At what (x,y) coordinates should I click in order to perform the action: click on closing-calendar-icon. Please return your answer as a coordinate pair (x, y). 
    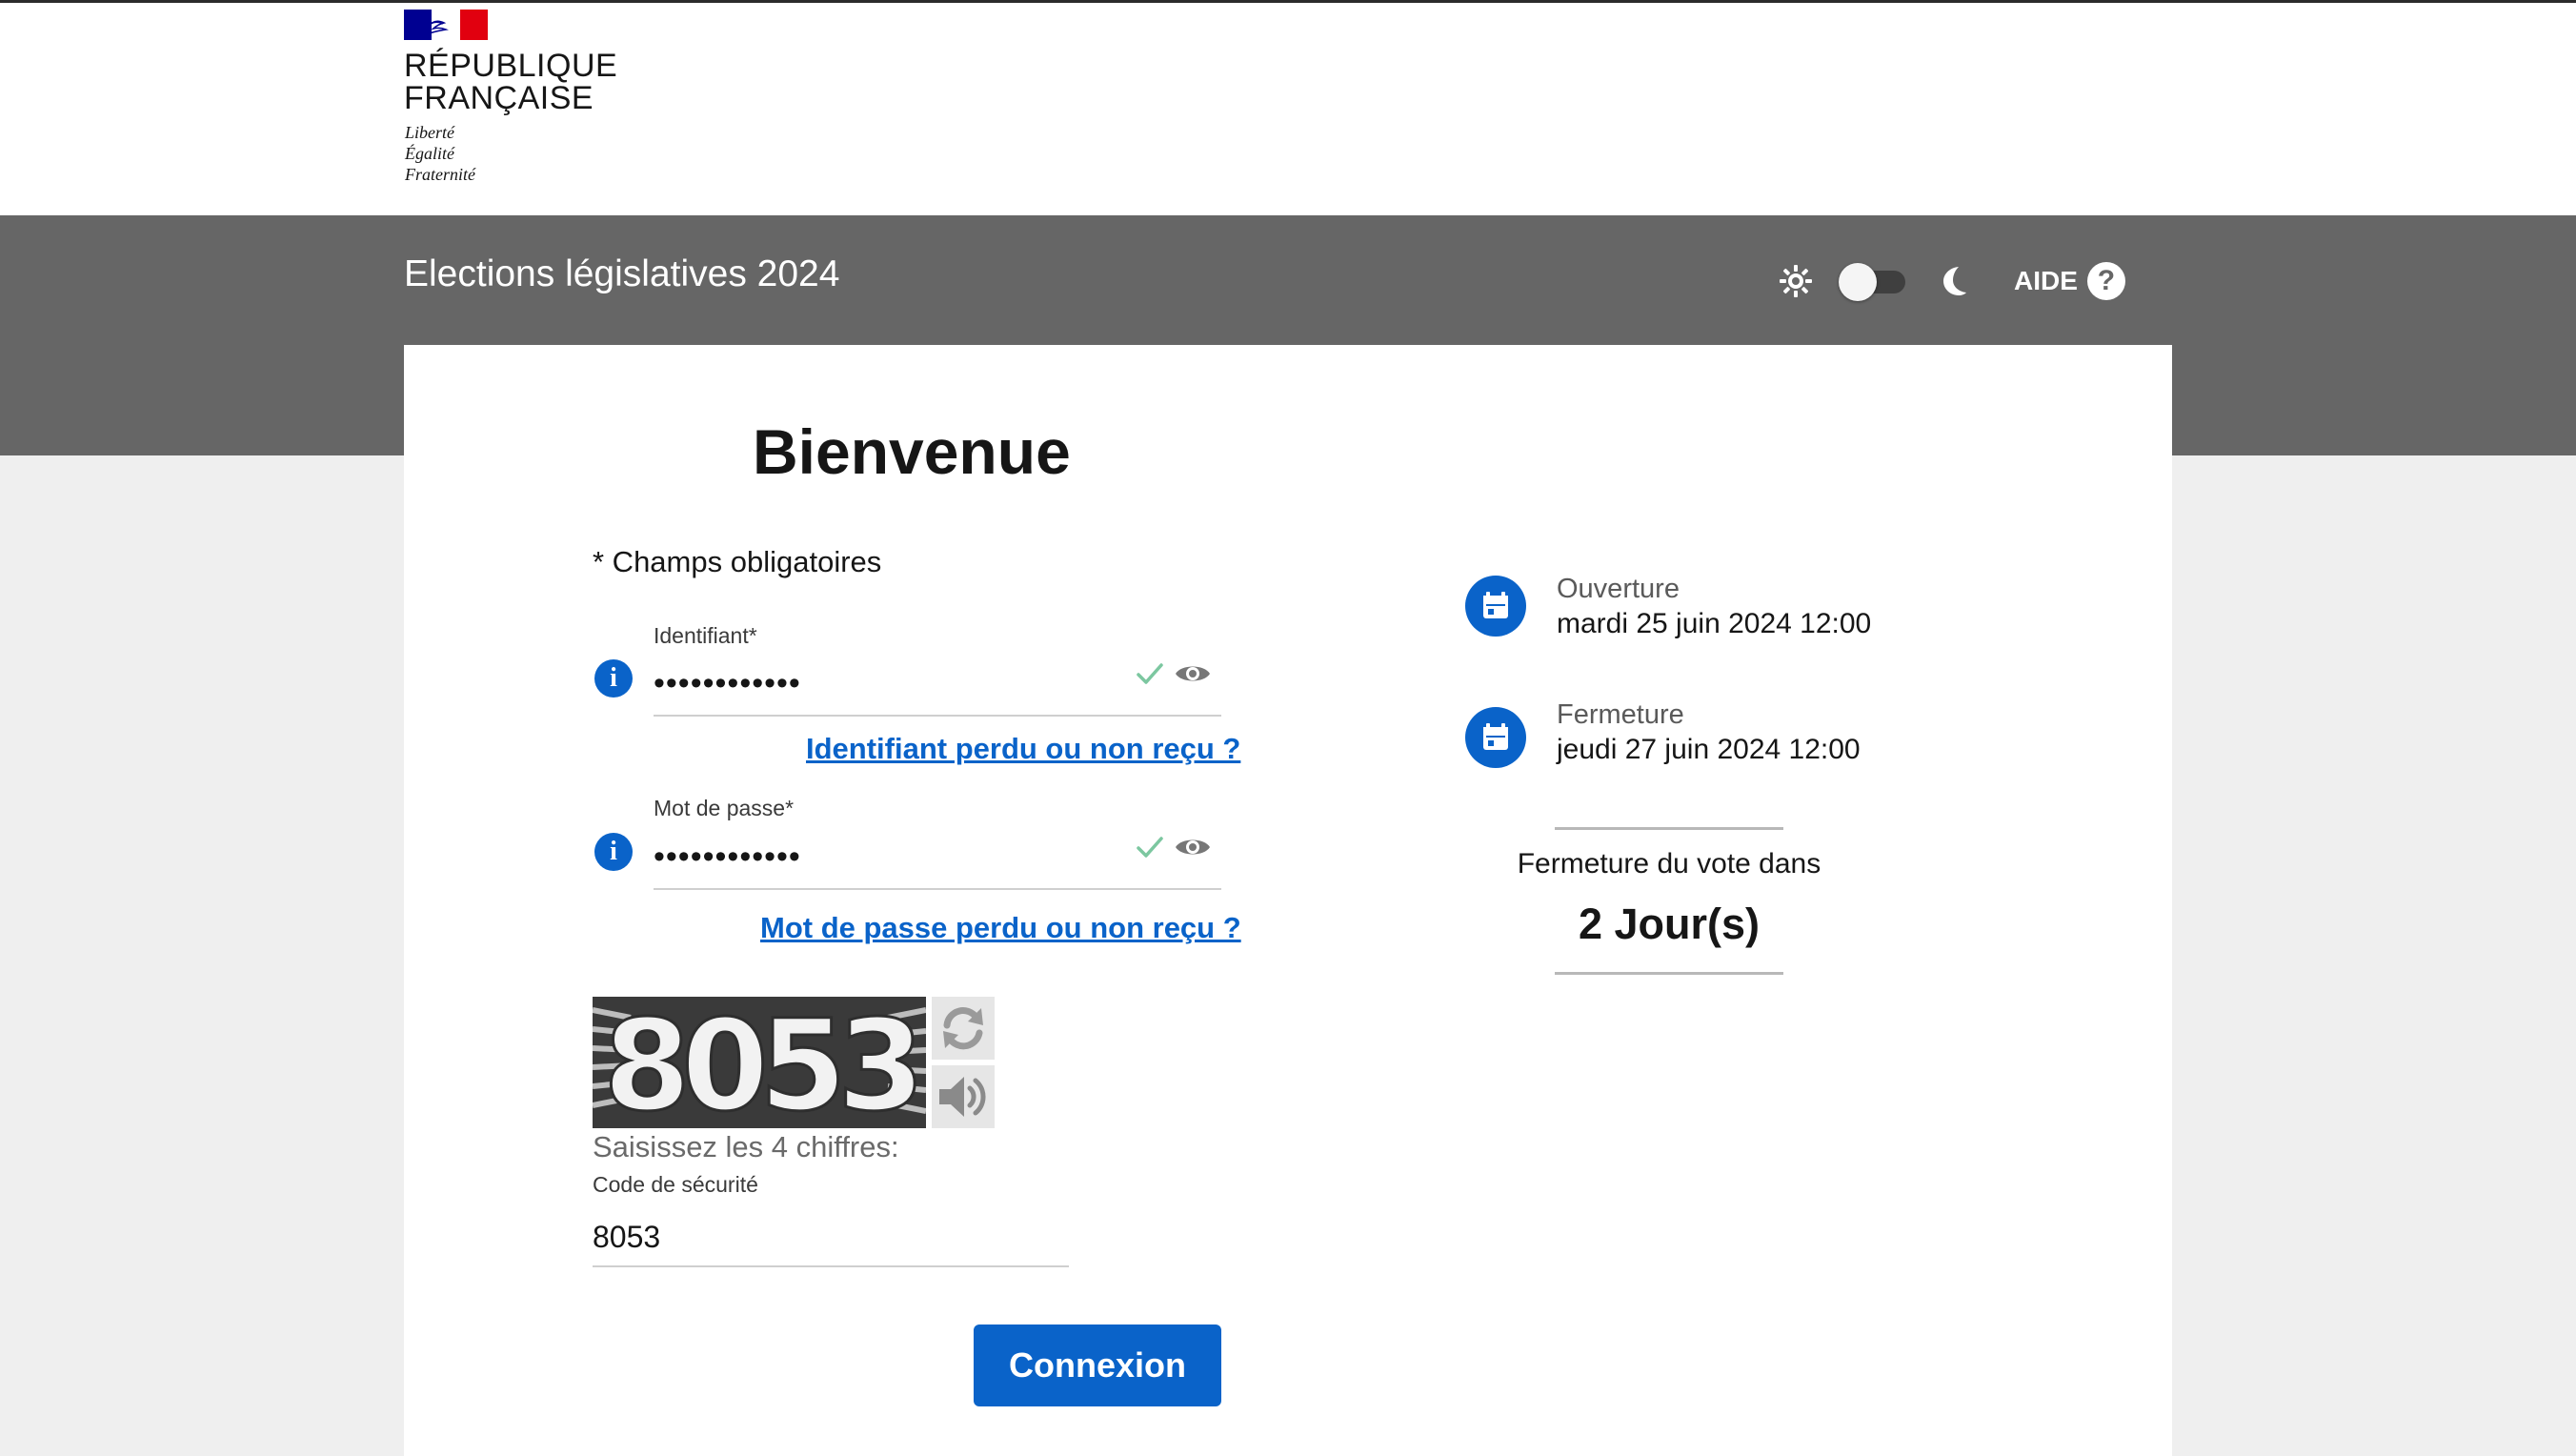
    Looking at the image, I should click on (1496, 737).